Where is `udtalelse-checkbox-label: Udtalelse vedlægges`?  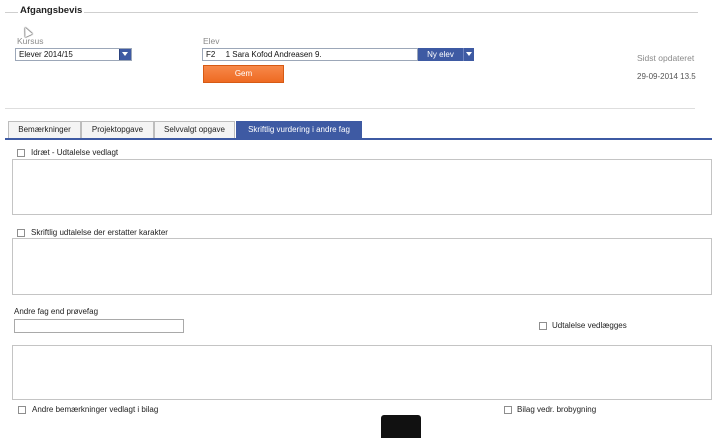 udtalelse-checkbox-label: Udtalelse vedlægges is located at coordinates (589, 325).